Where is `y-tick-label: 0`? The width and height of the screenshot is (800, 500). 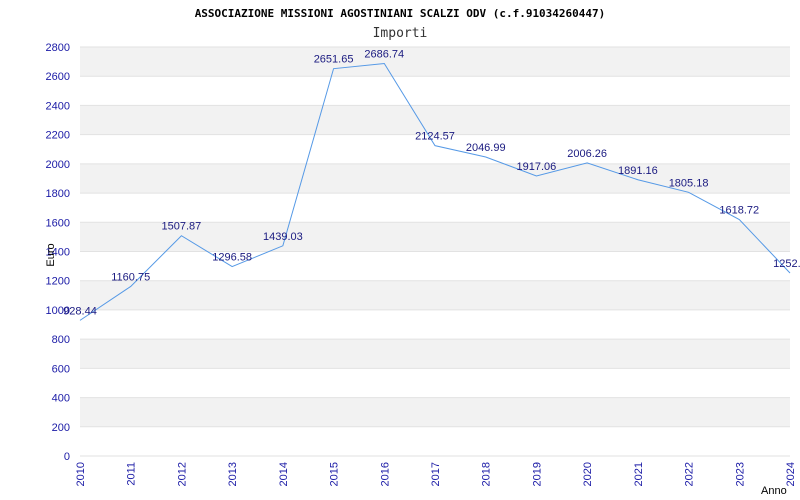
y-tick-label: 0 is located at coordinates (67, 457).